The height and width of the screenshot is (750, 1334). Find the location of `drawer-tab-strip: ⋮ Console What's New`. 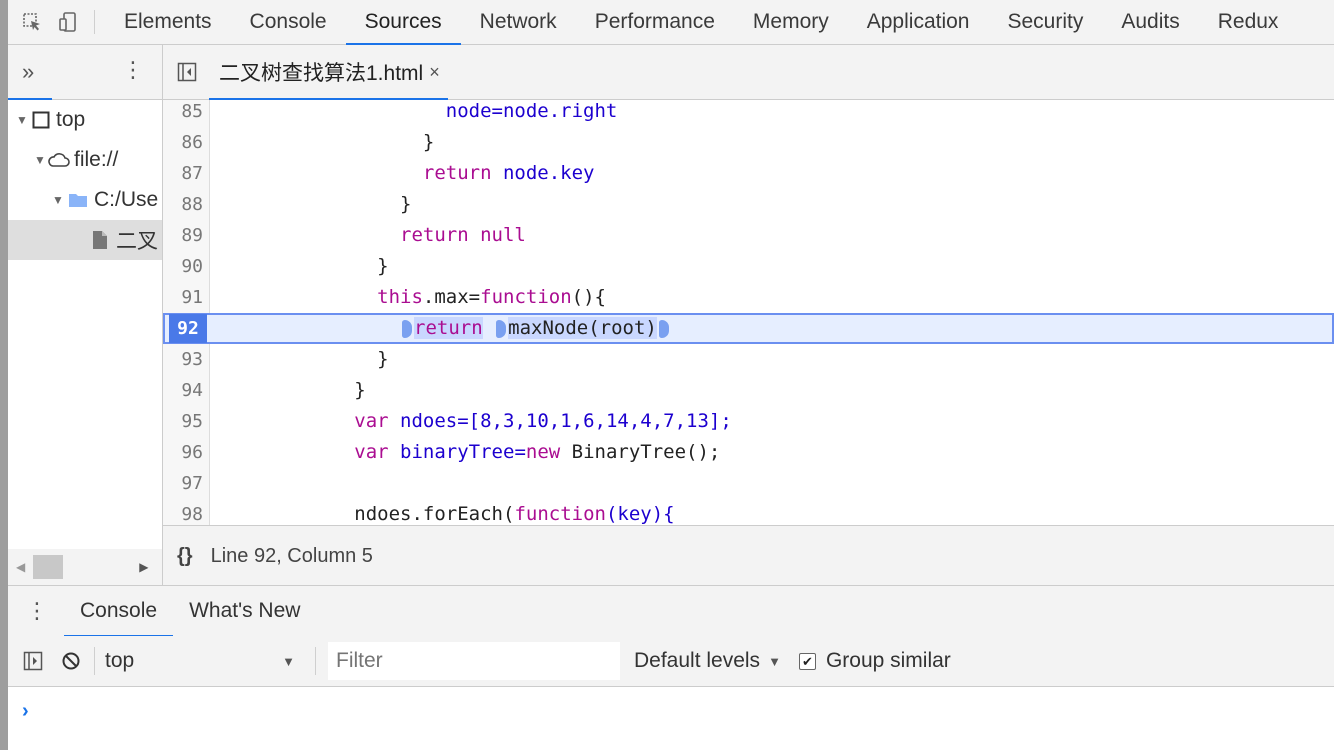

drawer-tab-strip: ⋮ Console What's New is located at coordinates (671, 611).